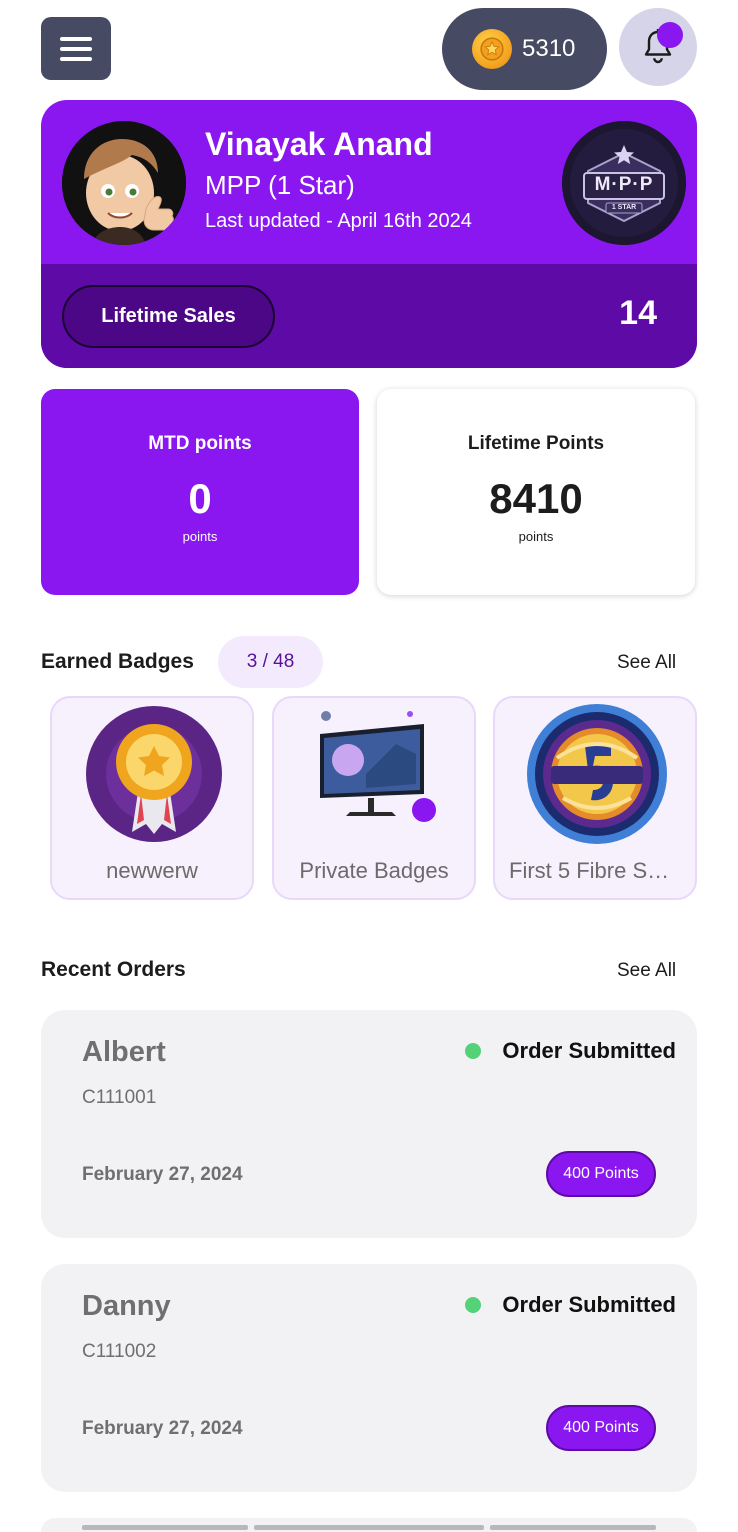  Describe the element at coordinates (200, 498) in the screenshot. I see `mtd-points-value: 0` at that location.